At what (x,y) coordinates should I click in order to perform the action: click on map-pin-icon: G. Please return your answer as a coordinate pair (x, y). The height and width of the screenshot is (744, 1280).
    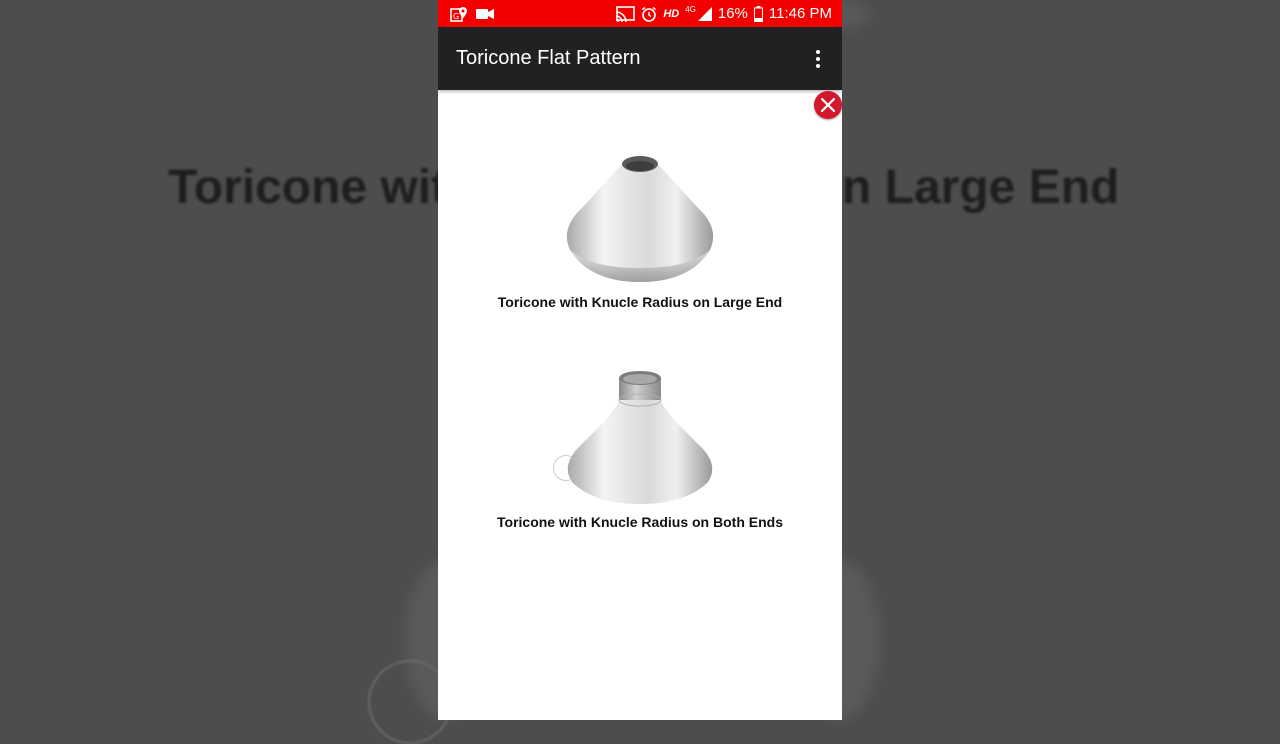
    Looking at the image, I should click on (459, 14).